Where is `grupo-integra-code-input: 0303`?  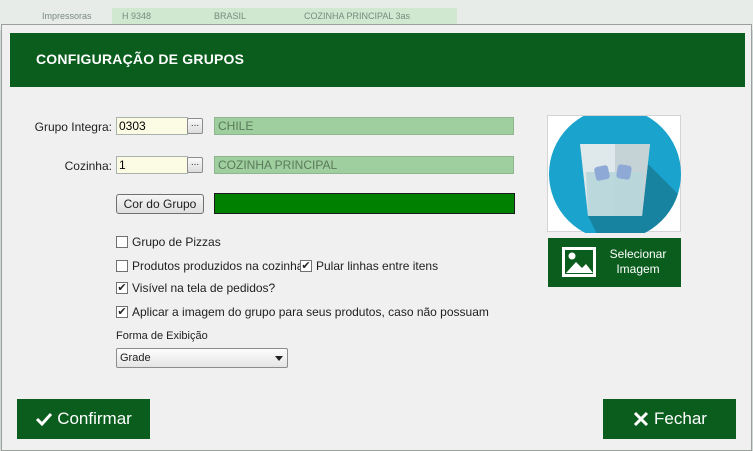 grupo-integra-code-input: 0303 is located at coordinates (152, 126).